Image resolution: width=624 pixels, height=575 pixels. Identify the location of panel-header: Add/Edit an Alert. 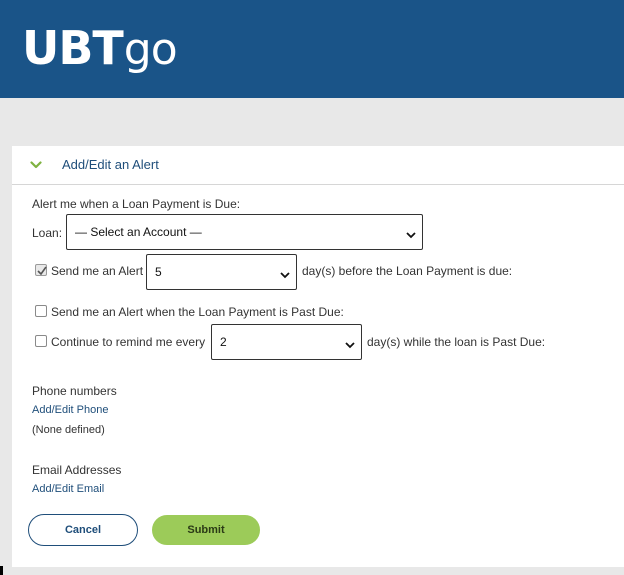
(318, 165).